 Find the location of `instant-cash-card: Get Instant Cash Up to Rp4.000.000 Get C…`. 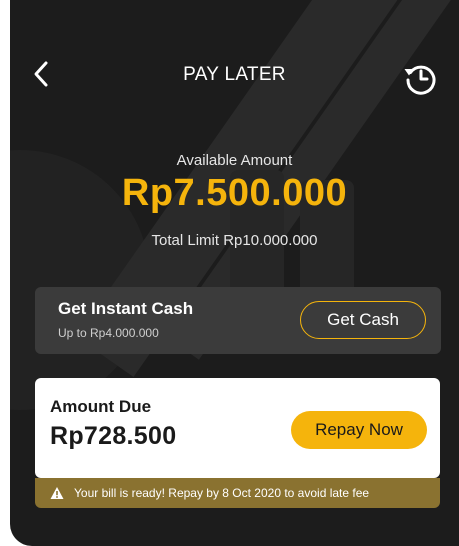

instant-cash-card: Get Instant Cash Up to Rp4.000.000 Get C… is located at coordinates (238, 320).